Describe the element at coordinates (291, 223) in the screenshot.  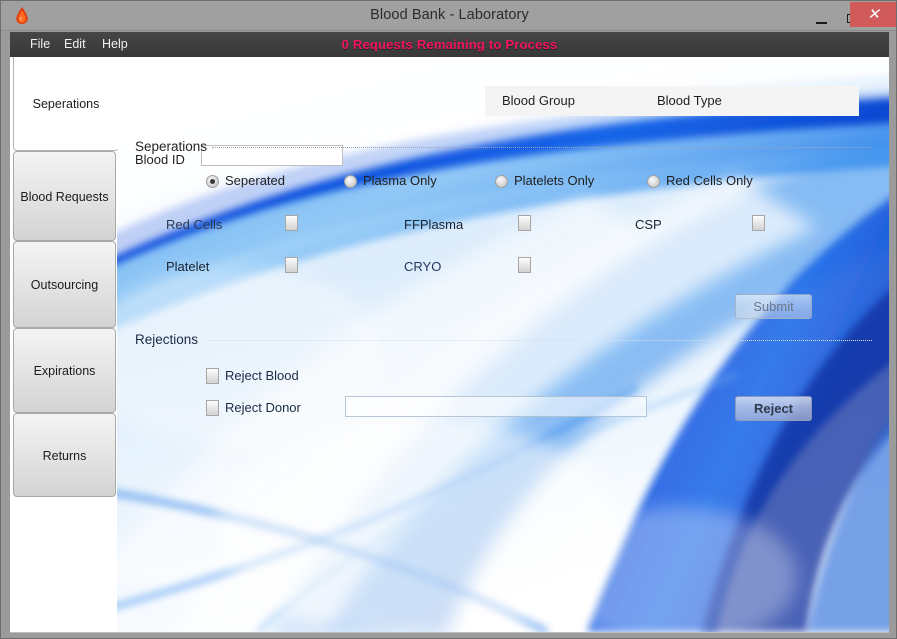
I see `checkbox-red-cells` at that location.